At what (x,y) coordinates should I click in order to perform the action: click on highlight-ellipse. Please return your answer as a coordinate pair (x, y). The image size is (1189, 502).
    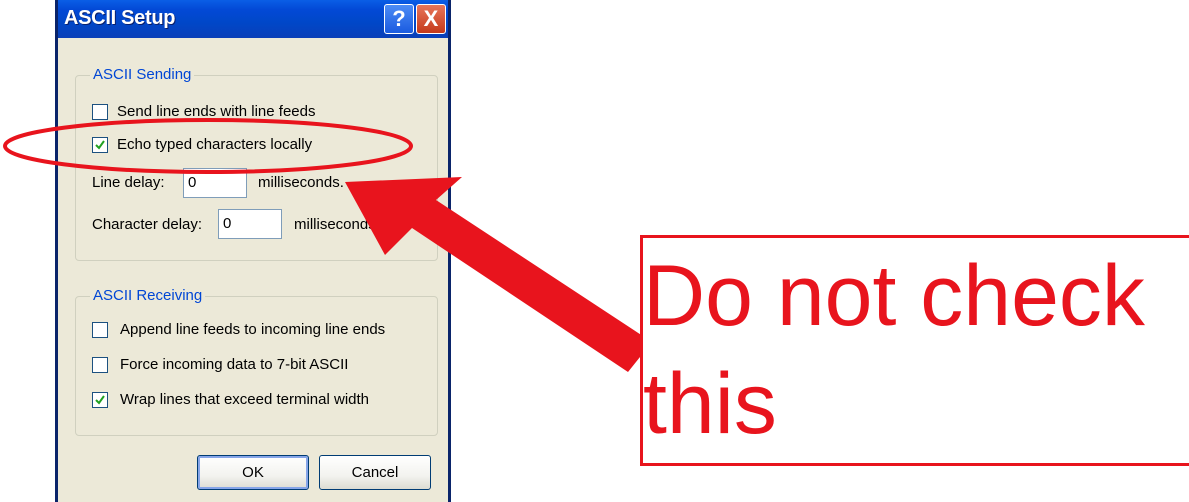
    Looking at the image, I should click on (208, 146).